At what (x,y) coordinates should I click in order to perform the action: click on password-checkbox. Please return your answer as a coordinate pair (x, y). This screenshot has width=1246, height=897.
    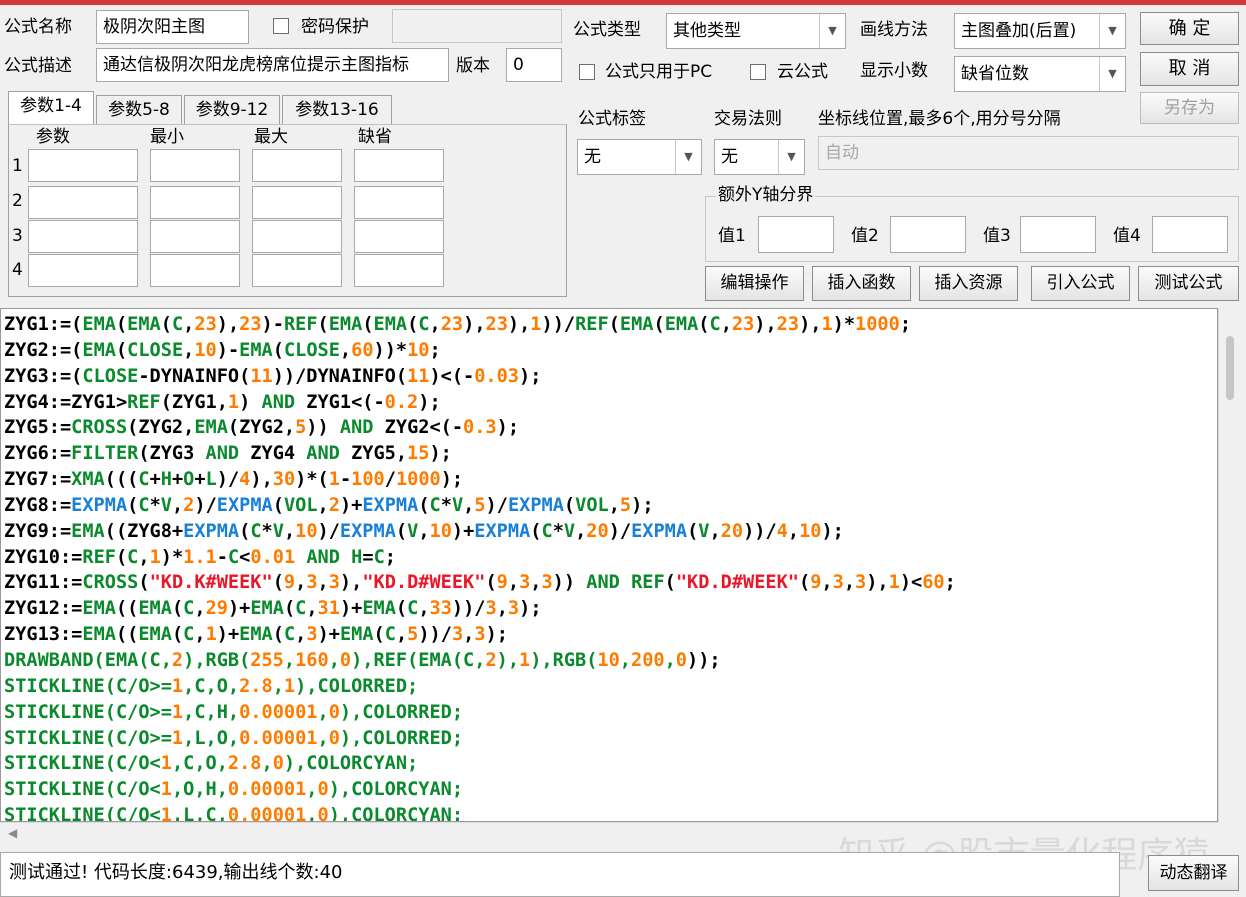
    Looking at the image, I should click on (281, 26).